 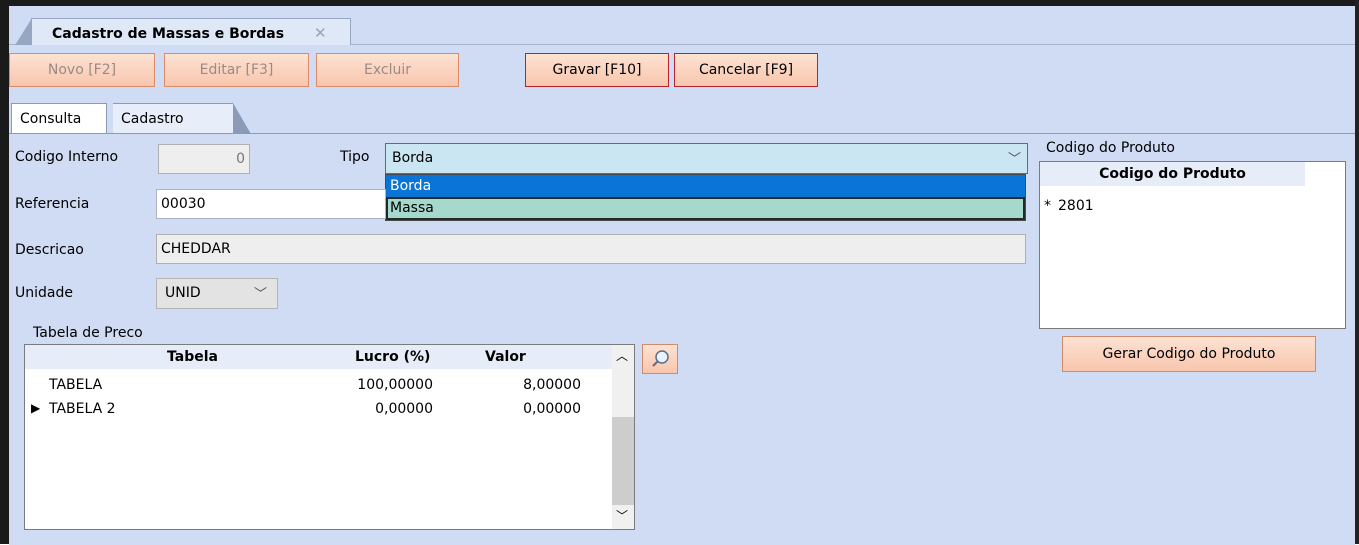 I want to click on cell-codigo-produto: 2801, so click(x=1076, y=206).